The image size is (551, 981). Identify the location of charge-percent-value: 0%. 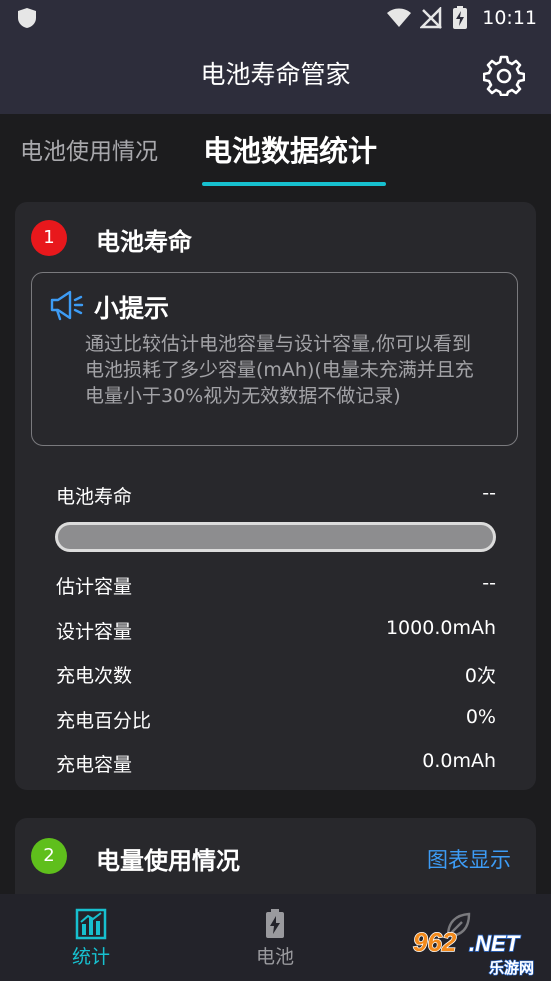
(480, 717).